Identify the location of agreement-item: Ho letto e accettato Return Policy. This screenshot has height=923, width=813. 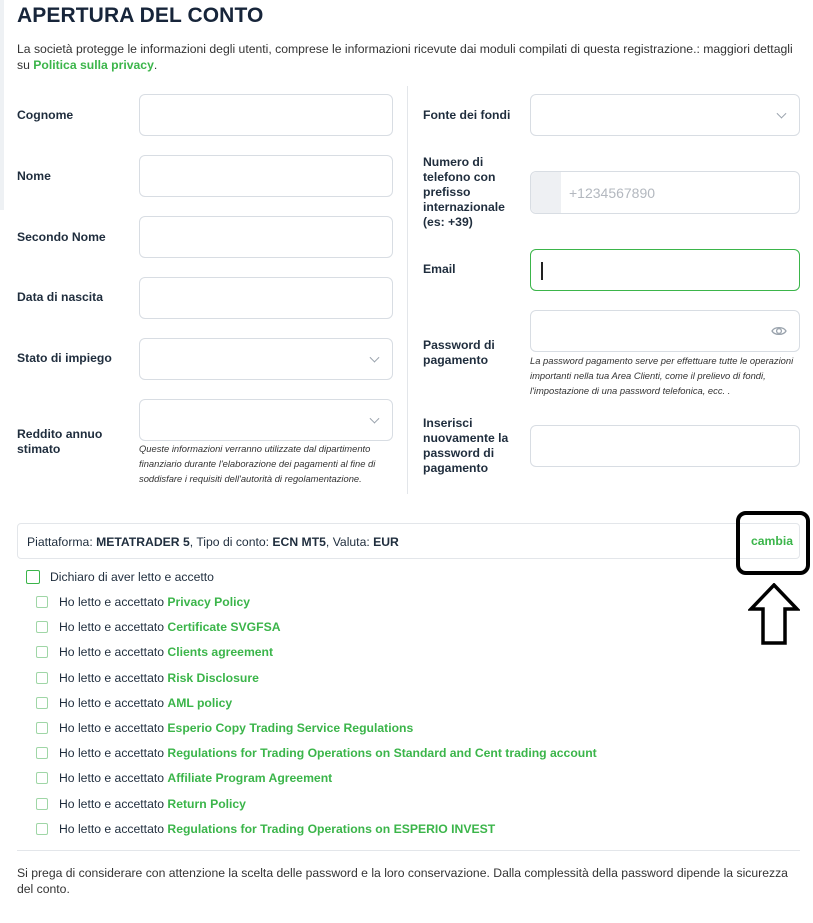
(152, 804).